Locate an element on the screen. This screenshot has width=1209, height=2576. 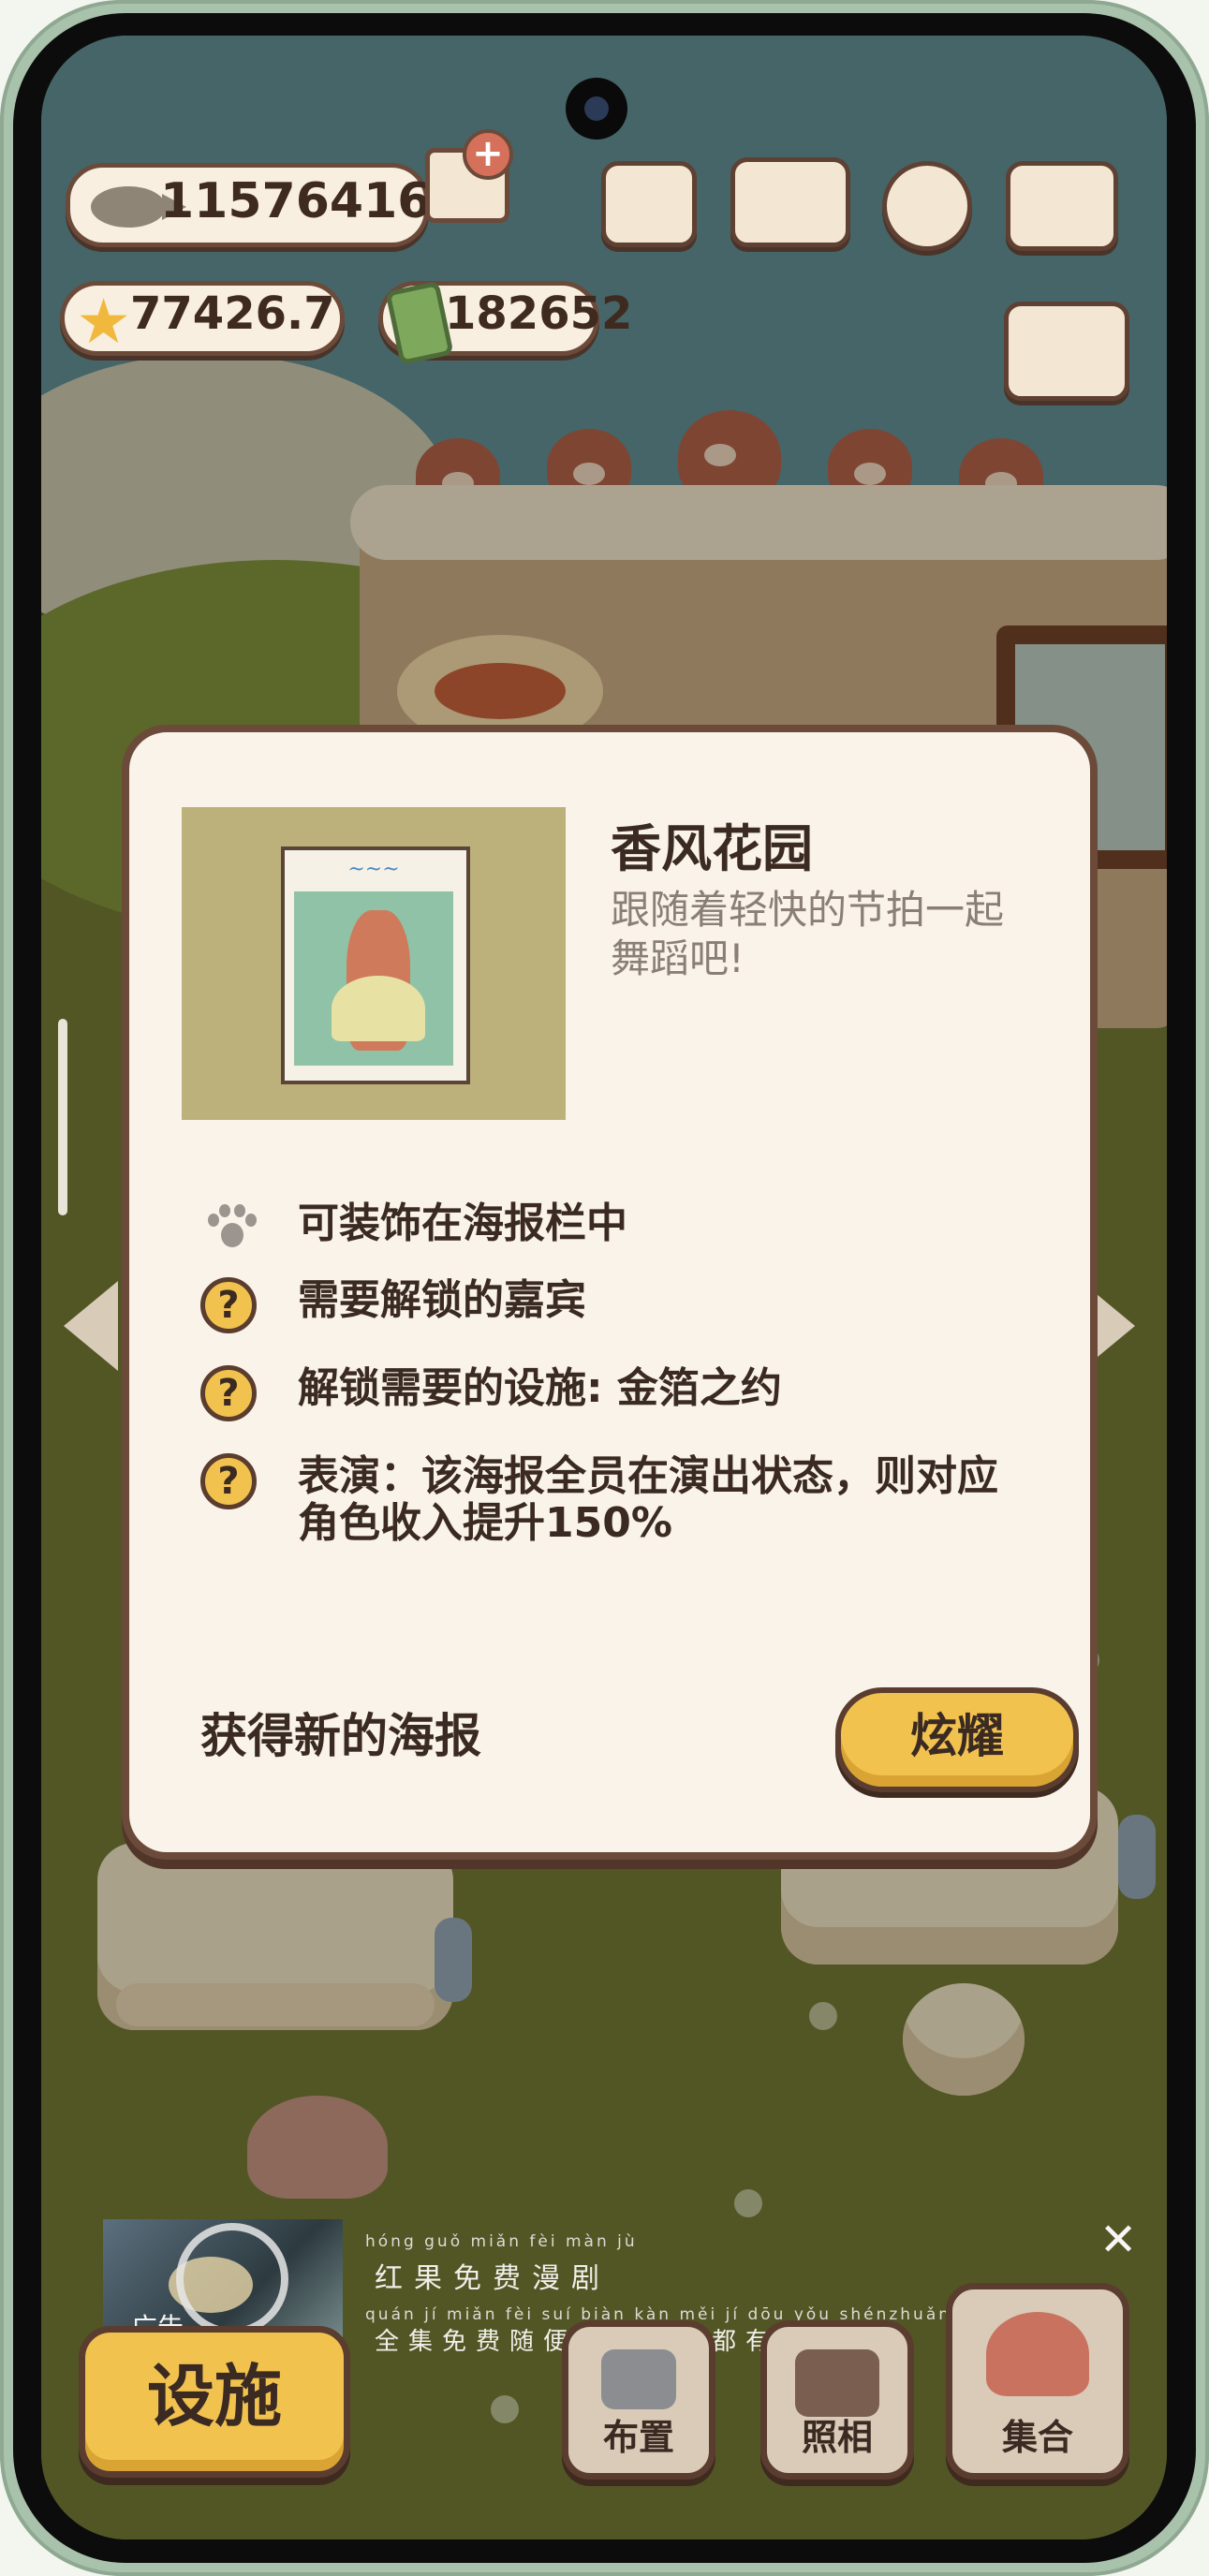
side-drawer-handle is located at coordinates (62, 1117).